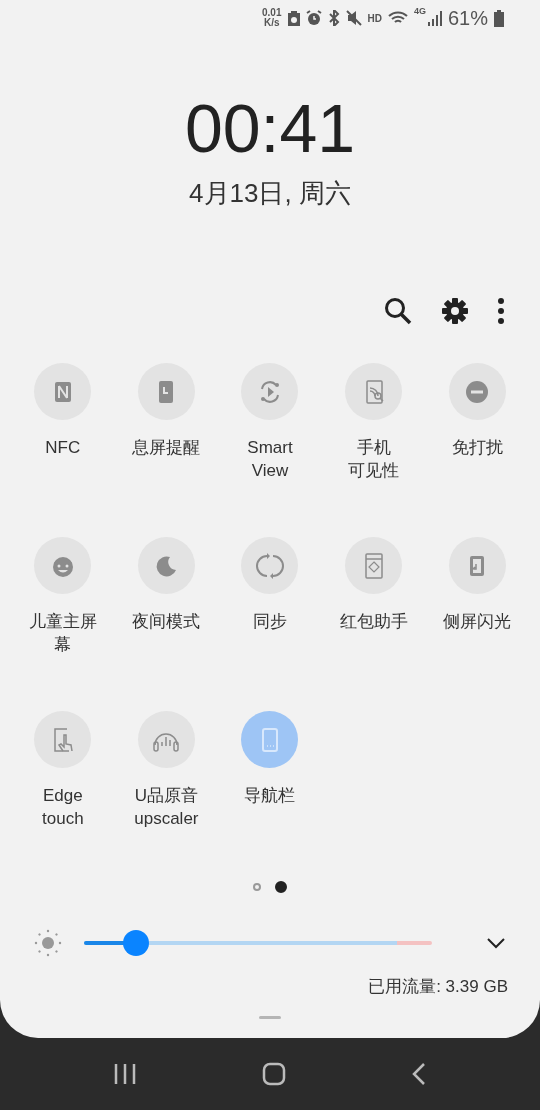 This screenshot has height=1110, width=540. What do you see at coordinates (477, 448) in the screenshot?
I see `tile-label: 免打扰` at bounding box center [477, 448].